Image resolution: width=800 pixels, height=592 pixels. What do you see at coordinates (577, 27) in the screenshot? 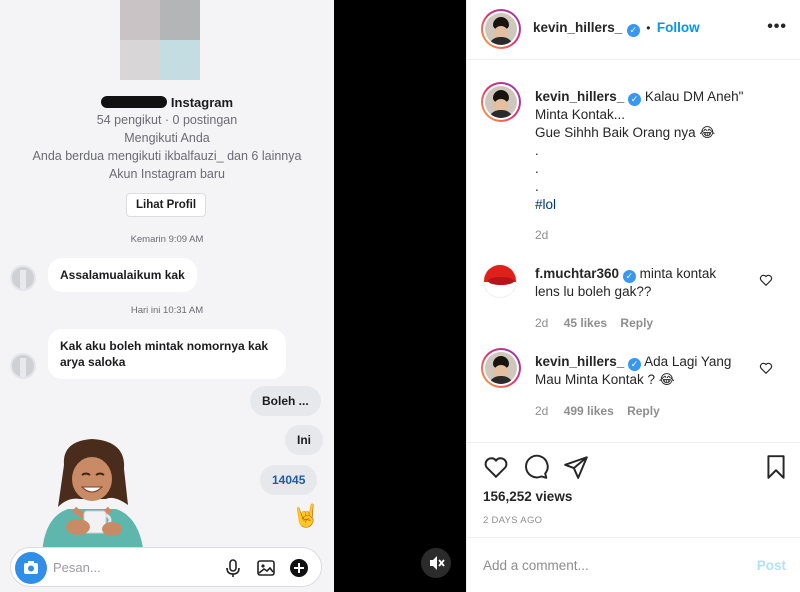
I see `author-username: kevin_hillers_` at bounding box center [577, 27].